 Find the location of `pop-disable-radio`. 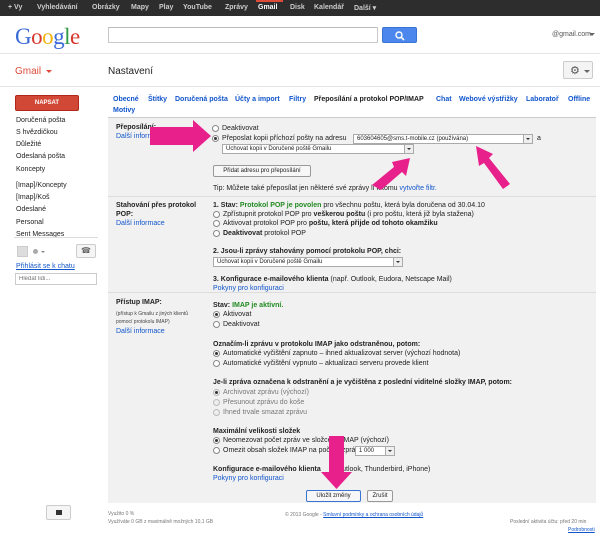

pop-disable-radio is located at coordinates (216, 233).